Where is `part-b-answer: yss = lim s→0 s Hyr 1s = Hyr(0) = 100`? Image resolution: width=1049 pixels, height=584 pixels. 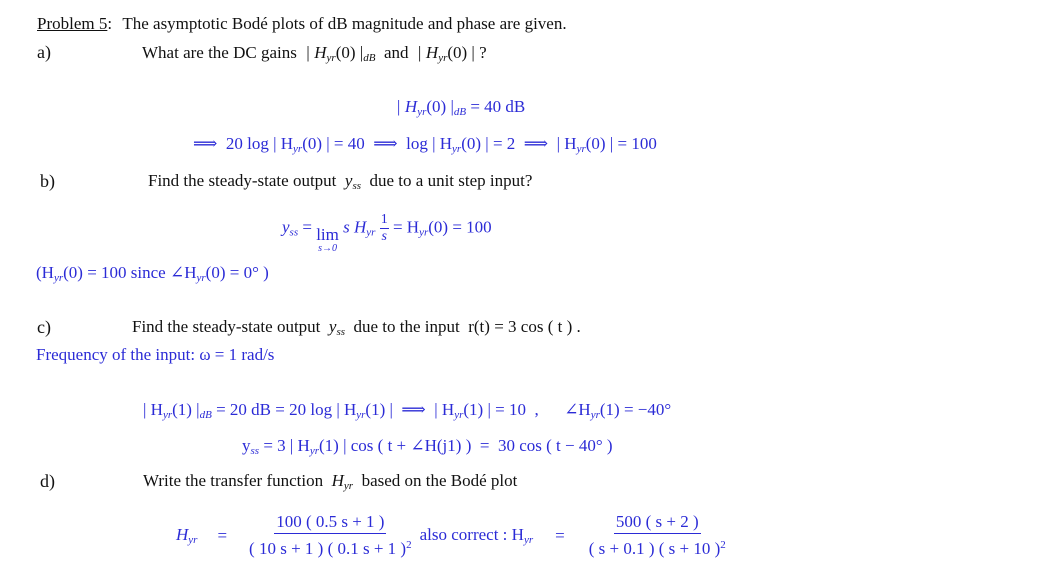 part-b-answer: yss = lim s→0 s Hyr 1s = Hyr(0) = 100 is located at coordinates (387, 234).